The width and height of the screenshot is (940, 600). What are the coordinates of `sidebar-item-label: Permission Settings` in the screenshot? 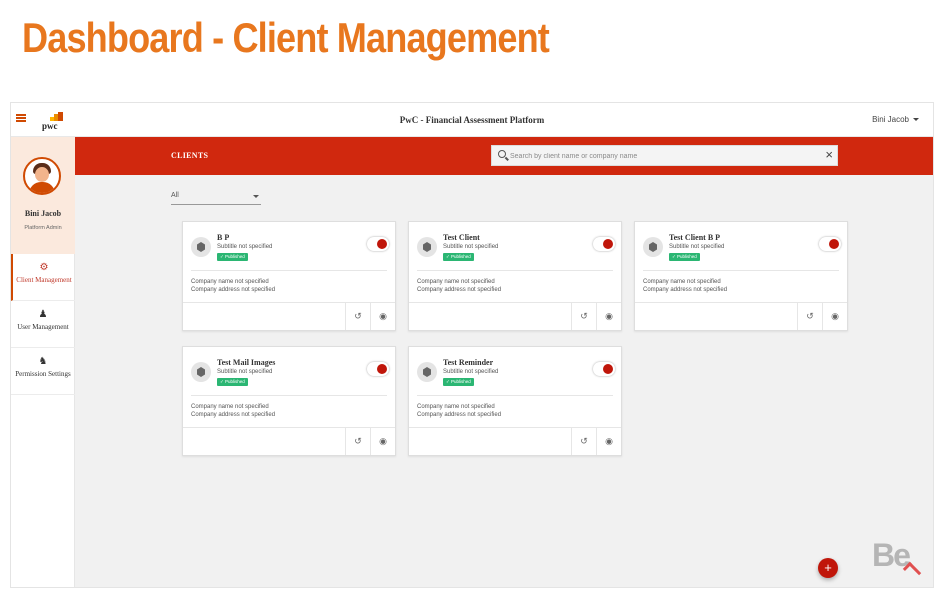 It's located at (43, 374).